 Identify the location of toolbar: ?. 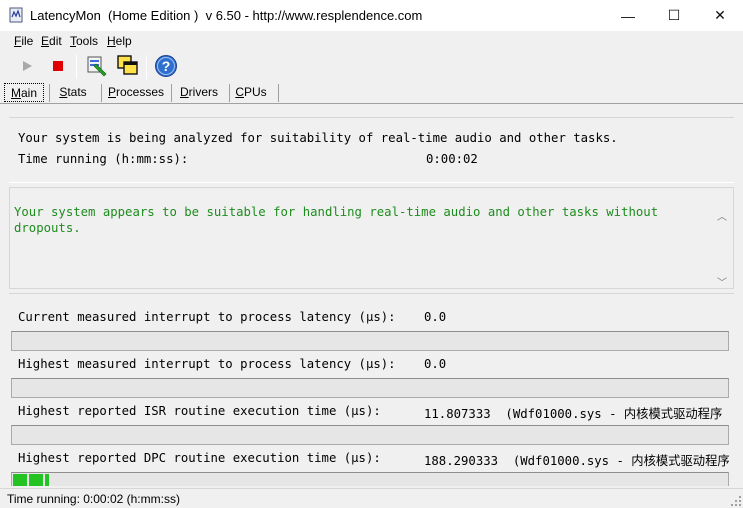
(371, 66).